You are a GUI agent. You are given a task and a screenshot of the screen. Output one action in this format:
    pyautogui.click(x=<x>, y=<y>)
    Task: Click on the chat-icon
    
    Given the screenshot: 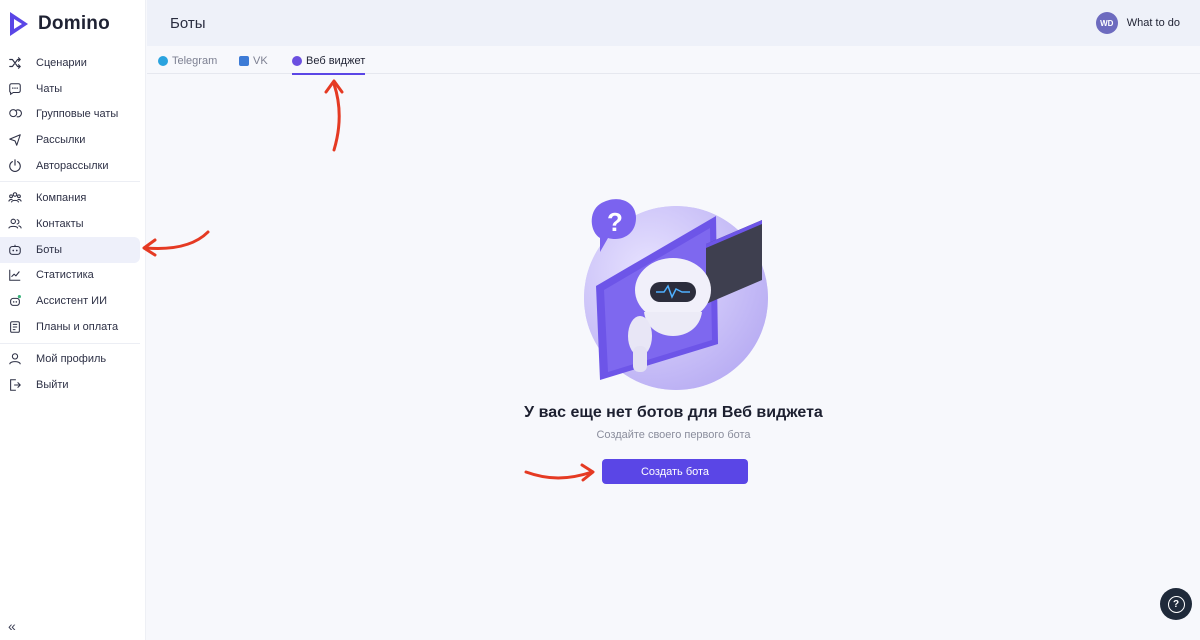 What is the action you would take?
    pyautogui.click(x=15, y=89)
    